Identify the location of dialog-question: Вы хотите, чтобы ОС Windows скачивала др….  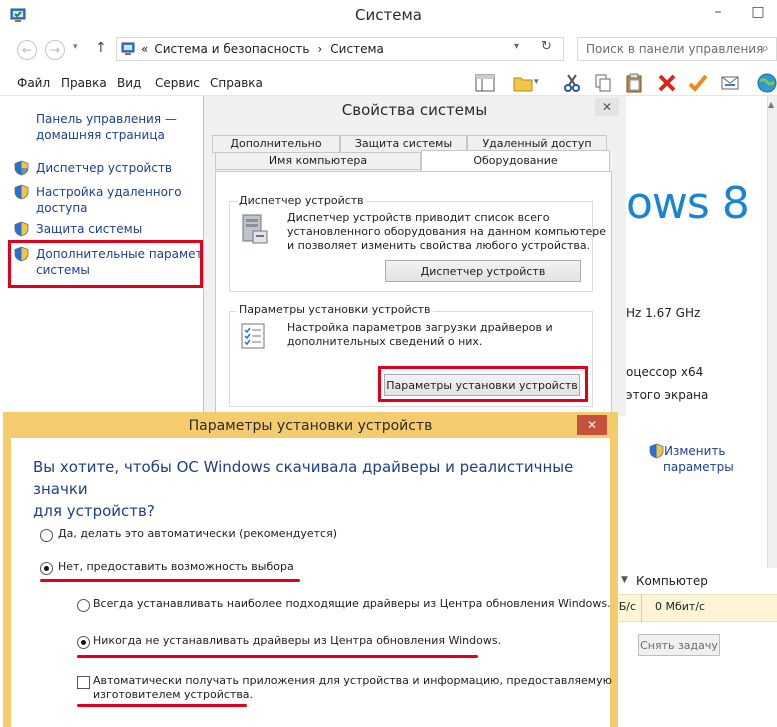
(313, 489).